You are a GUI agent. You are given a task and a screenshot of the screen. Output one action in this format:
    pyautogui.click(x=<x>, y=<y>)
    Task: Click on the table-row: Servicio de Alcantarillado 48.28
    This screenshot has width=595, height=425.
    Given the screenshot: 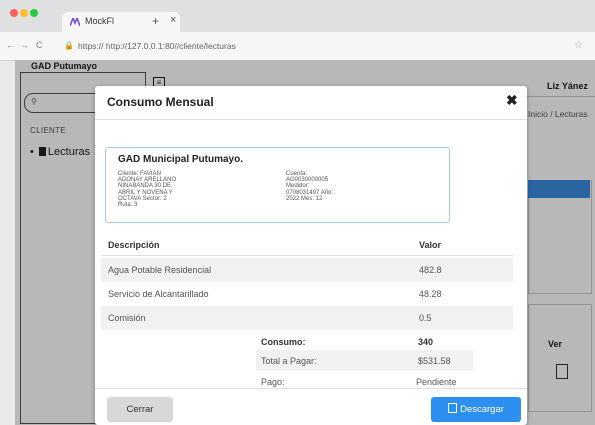 What is the action you would take?
    pyautogui.click(x=307, y=294)
    